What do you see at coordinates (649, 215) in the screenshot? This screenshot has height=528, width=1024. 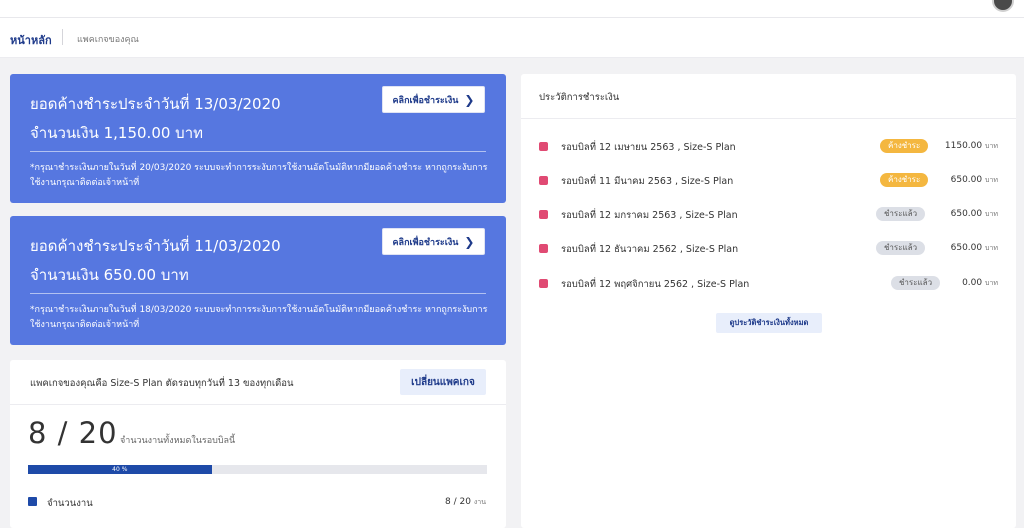 I see `history-row-label: รอบบิลที่ 12 มกราคม 2563 , Size-S Plan` at bounding box center [649, 215].